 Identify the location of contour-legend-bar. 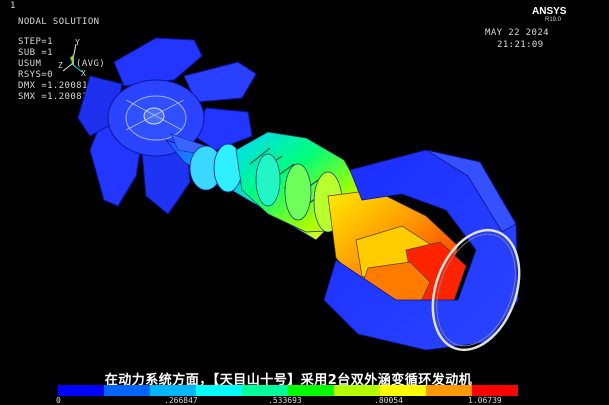
(288, 390).